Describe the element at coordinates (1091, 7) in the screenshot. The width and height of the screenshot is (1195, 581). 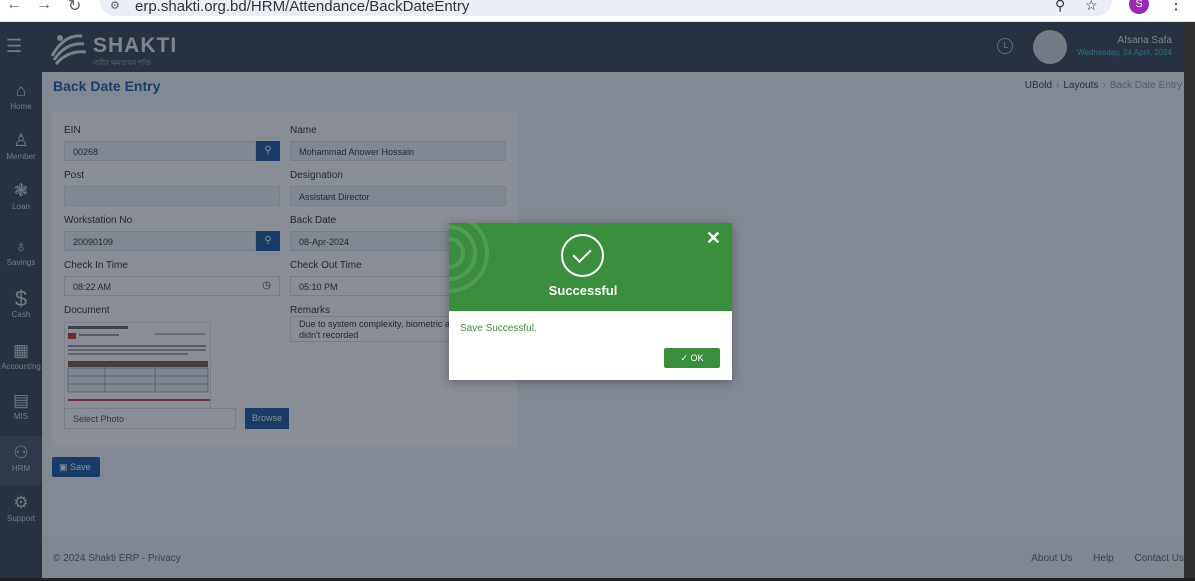
I see `bookmark-star-icon: ☆` at that location.